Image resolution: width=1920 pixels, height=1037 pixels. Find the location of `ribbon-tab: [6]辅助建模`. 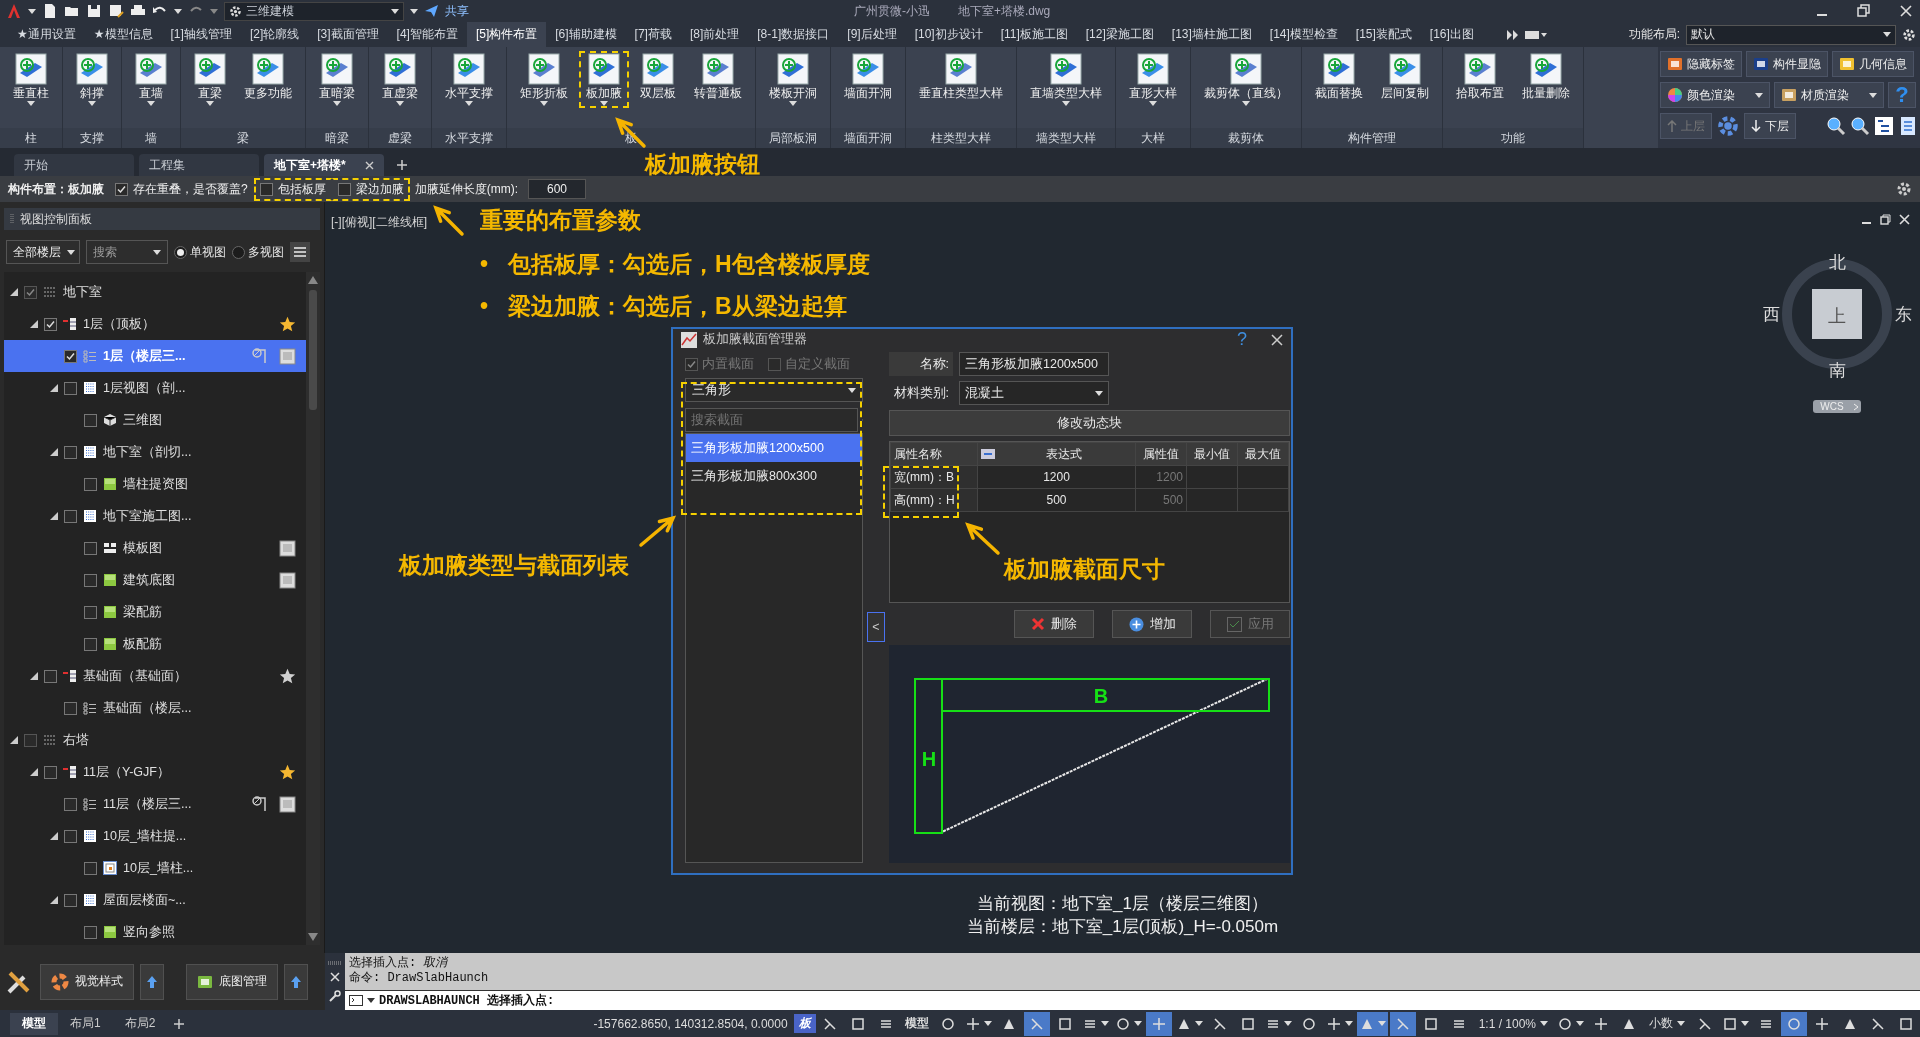

ribbon-tab: [6]辅助建模 is located at coordinates (586, 34).